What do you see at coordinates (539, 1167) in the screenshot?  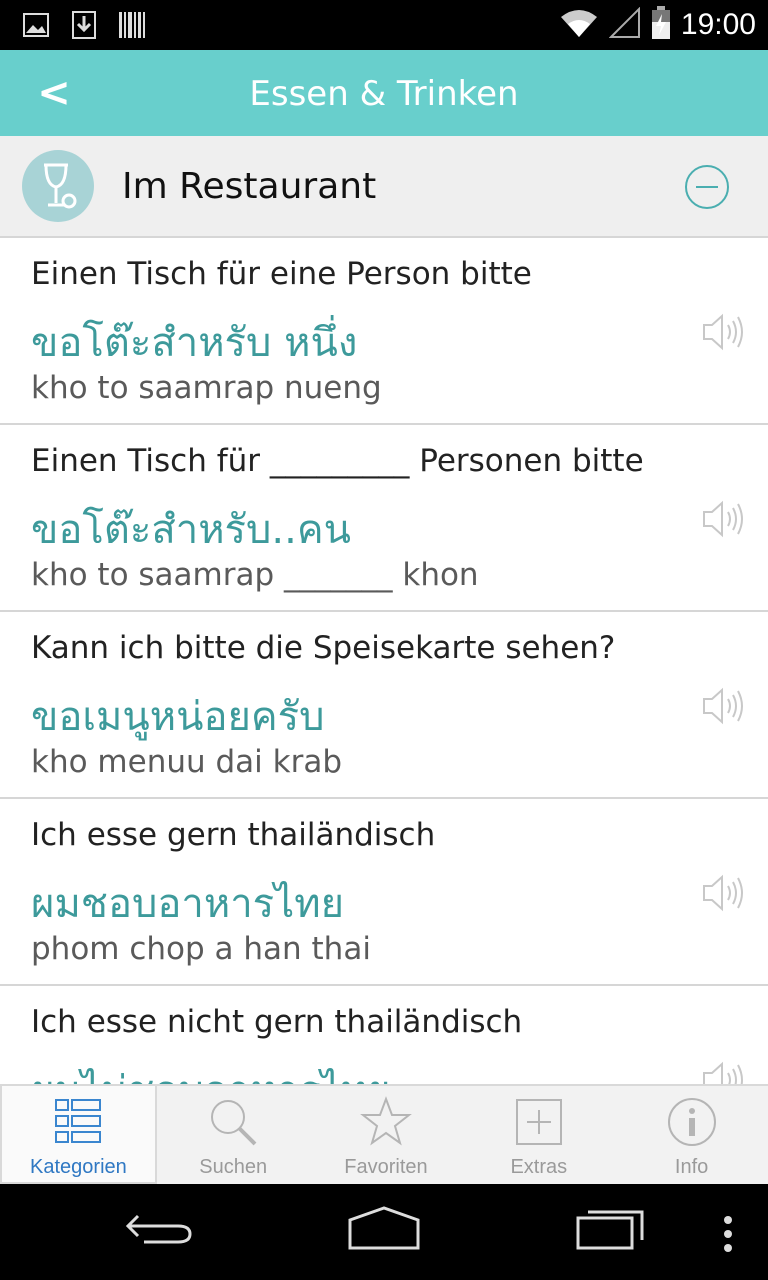 I see `tab-label: Extras` at bounding box center [539, 1167].